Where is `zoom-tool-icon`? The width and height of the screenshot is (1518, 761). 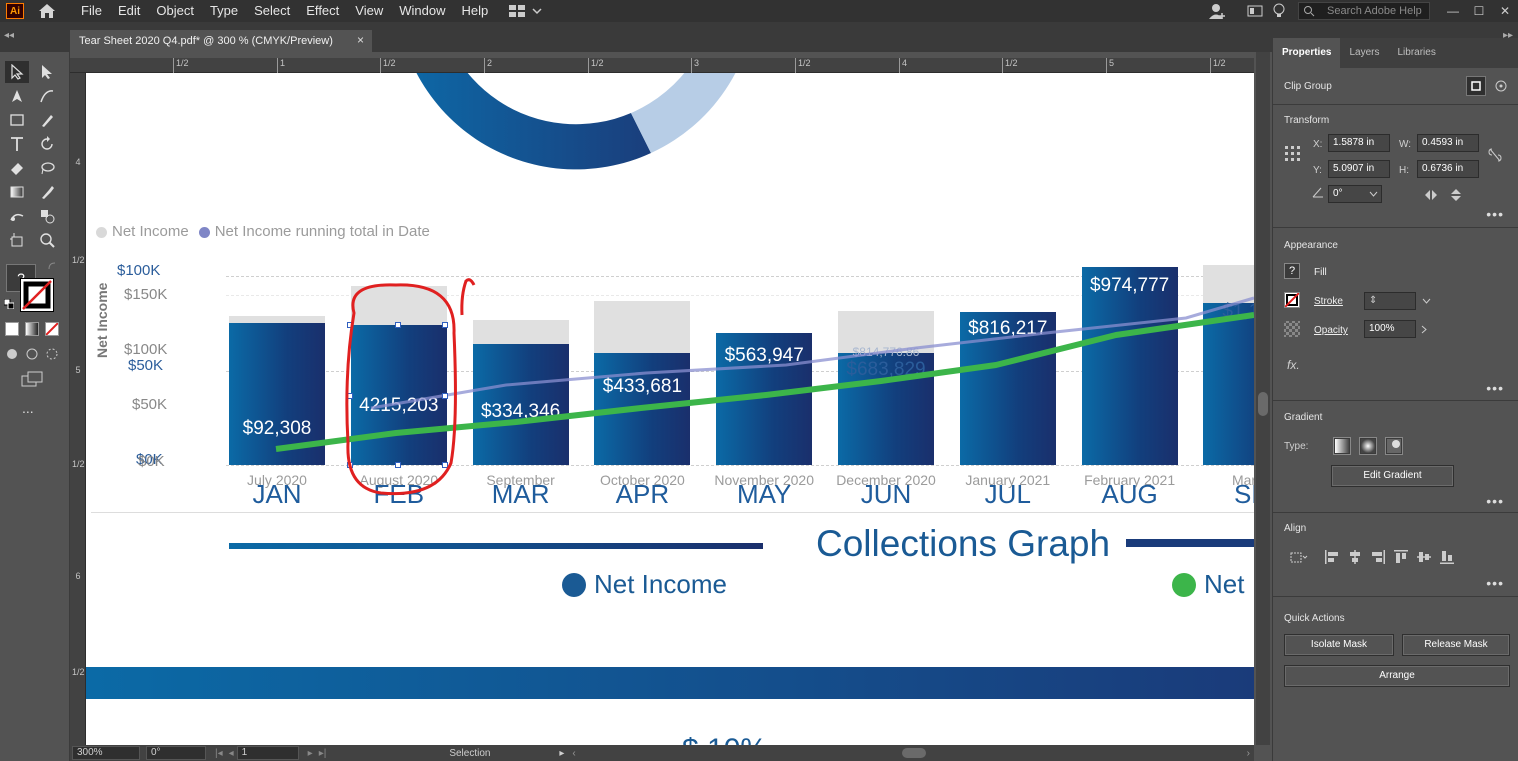
zoom-tool-icon is located at coordinates (47, 240).